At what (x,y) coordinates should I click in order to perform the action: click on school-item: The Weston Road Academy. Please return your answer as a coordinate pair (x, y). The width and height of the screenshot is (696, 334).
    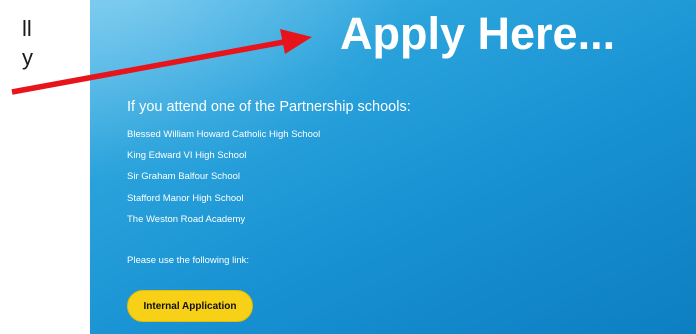
    Looking at the image, I should click on (186, 219).